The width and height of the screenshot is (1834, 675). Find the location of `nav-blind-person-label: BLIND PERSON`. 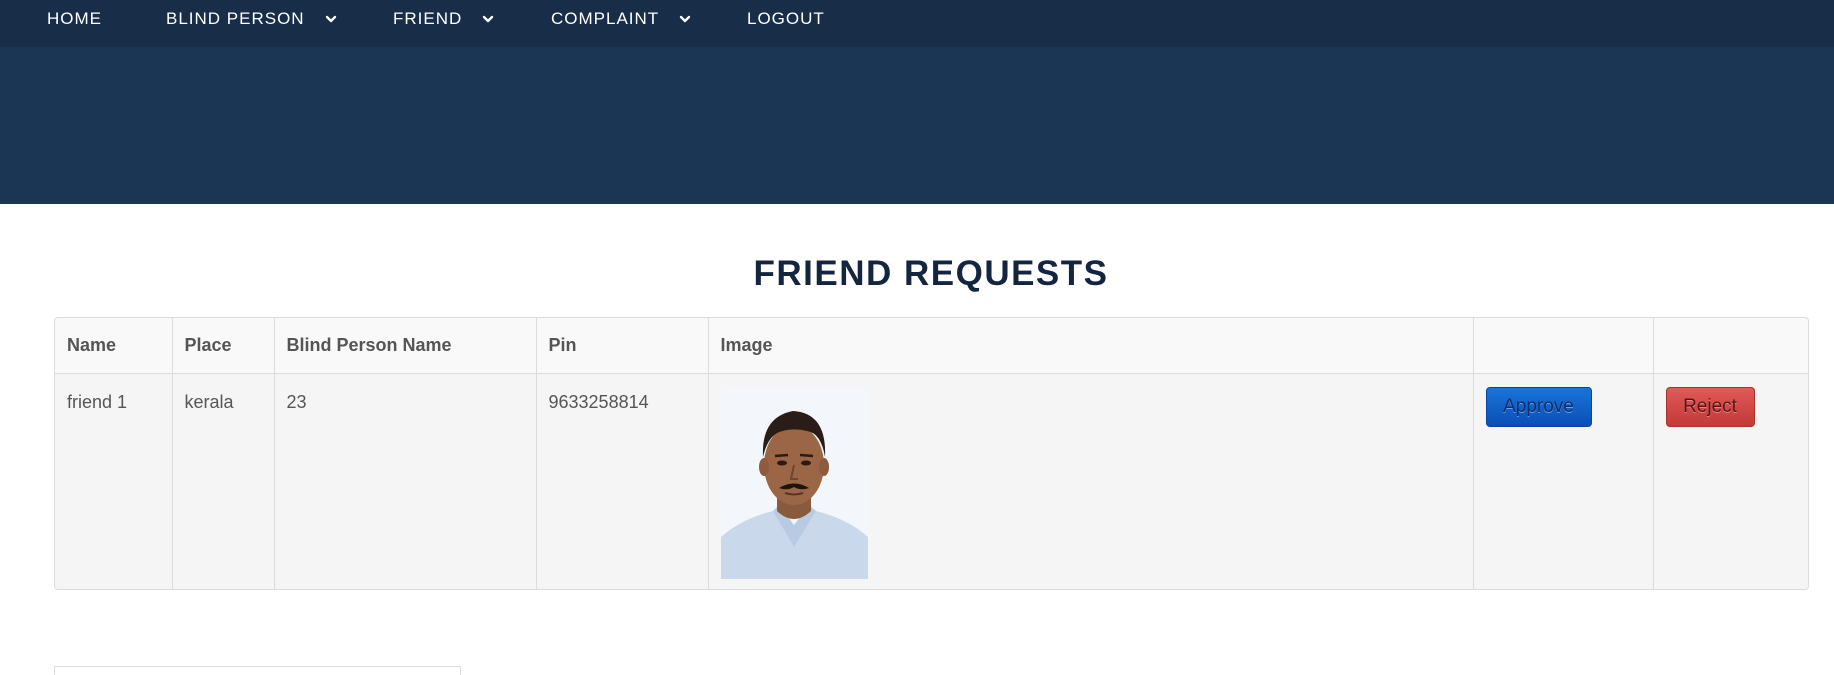

nav-blind-person-label: BLIND PERSON is located at coordinates (235, 18).